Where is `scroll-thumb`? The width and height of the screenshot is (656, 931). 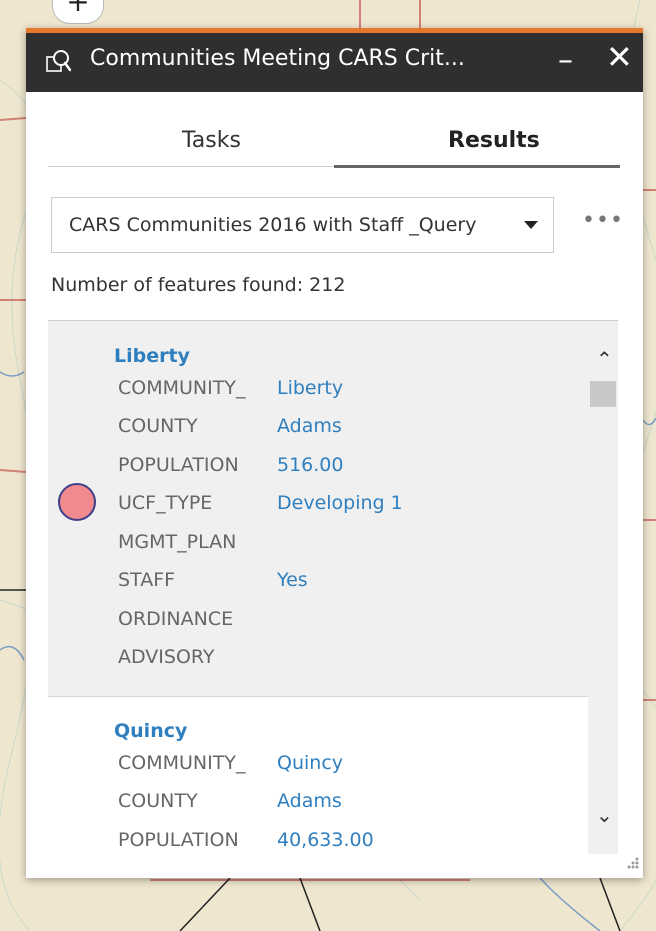 scroll-thumb is located at coordinates (603, 394).